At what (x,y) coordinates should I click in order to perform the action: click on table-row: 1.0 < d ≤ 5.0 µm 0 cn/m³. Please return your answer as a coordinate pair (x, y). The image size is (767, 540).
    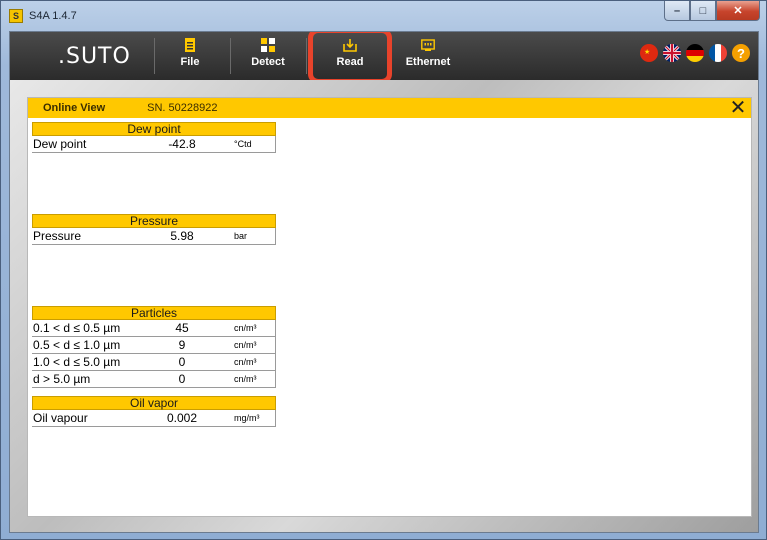
    Looking at the image, I should click on (154, 362).